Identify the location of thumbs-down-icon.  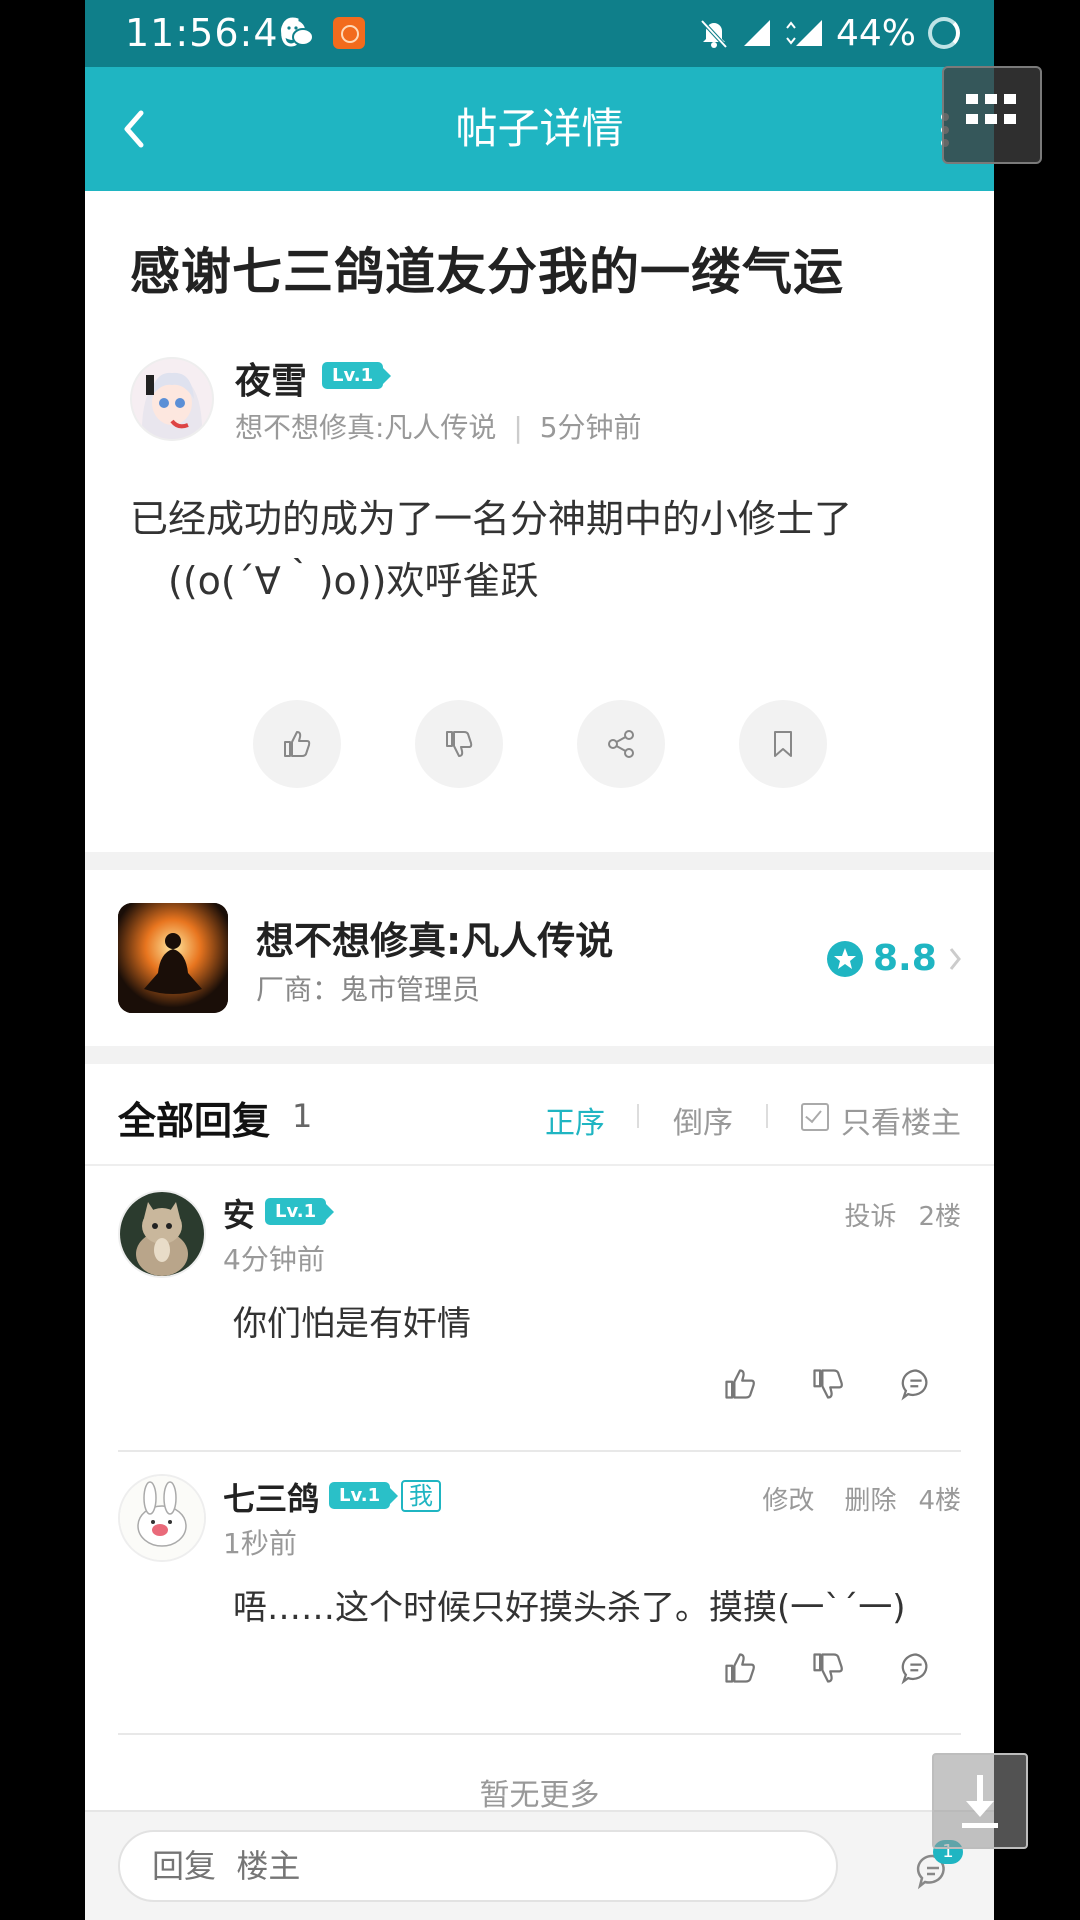
(459, 744).